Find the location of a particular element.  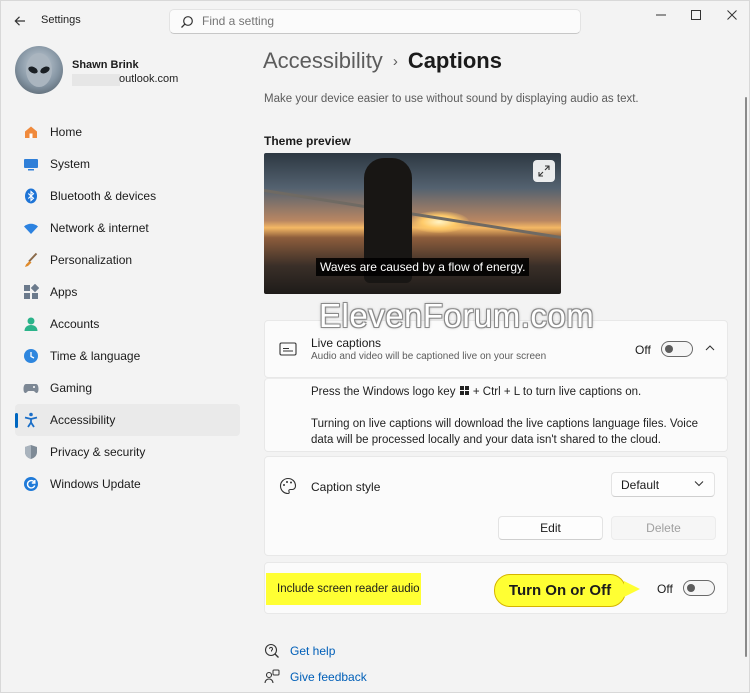

monitor-icon is located at coordinates (31, 164).